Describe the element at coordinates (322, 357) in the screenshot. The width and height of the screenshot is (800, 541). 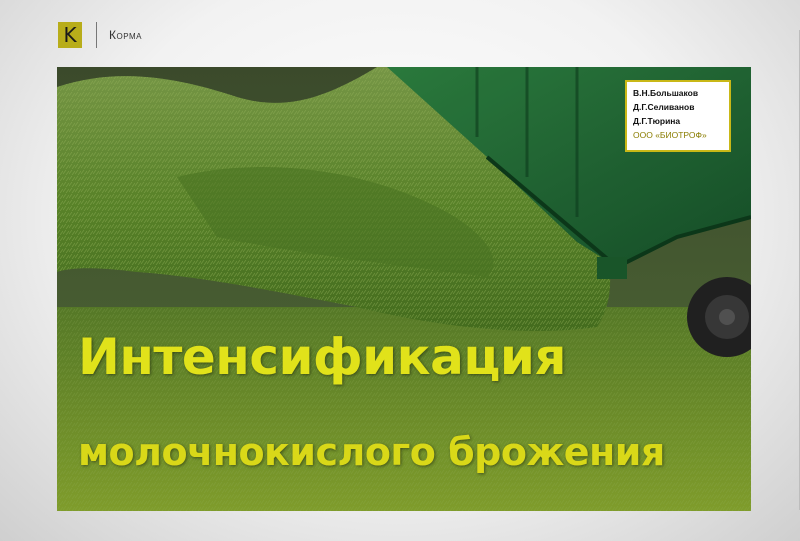
I see `article-title: Интенсификация` at that location.